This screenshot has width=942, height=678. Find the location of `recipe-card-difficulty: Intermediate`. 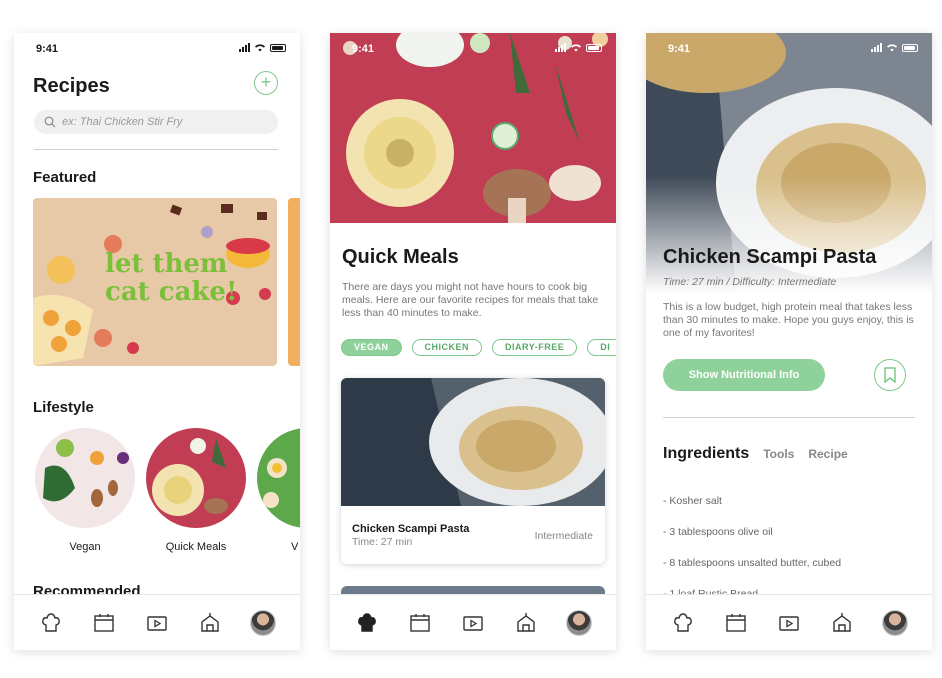

recipe-card-difficulty: Intermediate is located at coordinates (563, 536).